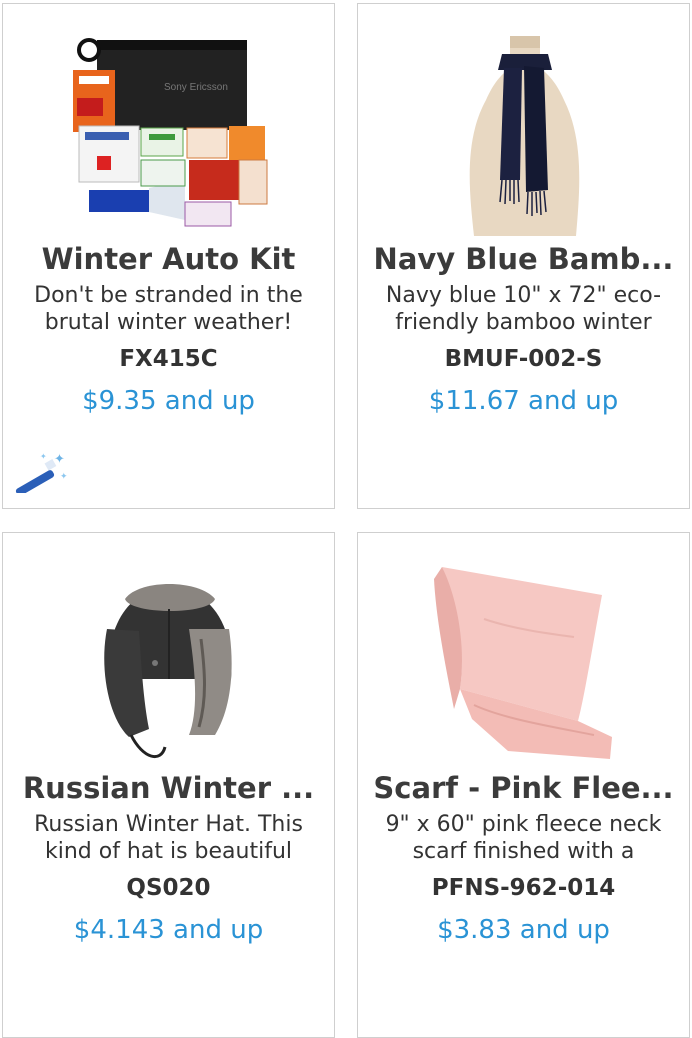 Image resolution: width=692 pixels, height=1038 pixels. Describe the element at coordinates (168, 359) in the screenshot. I see `product-sku: FX415C` at that location.